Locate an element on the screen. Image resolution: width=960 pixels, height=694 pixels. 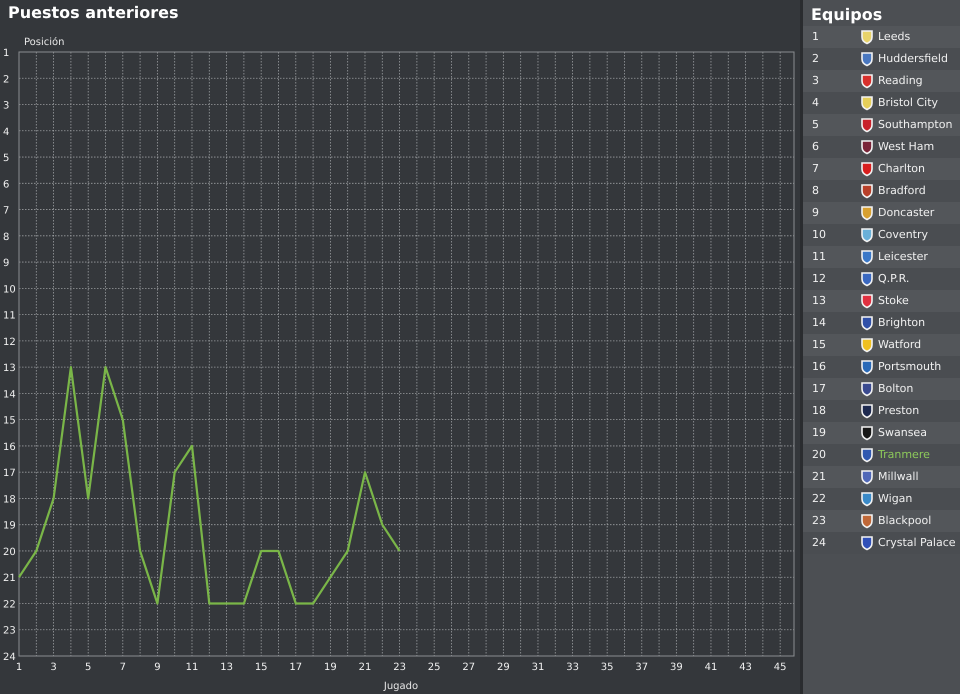
team-name: Brighton is located at coordinates (901, 322).